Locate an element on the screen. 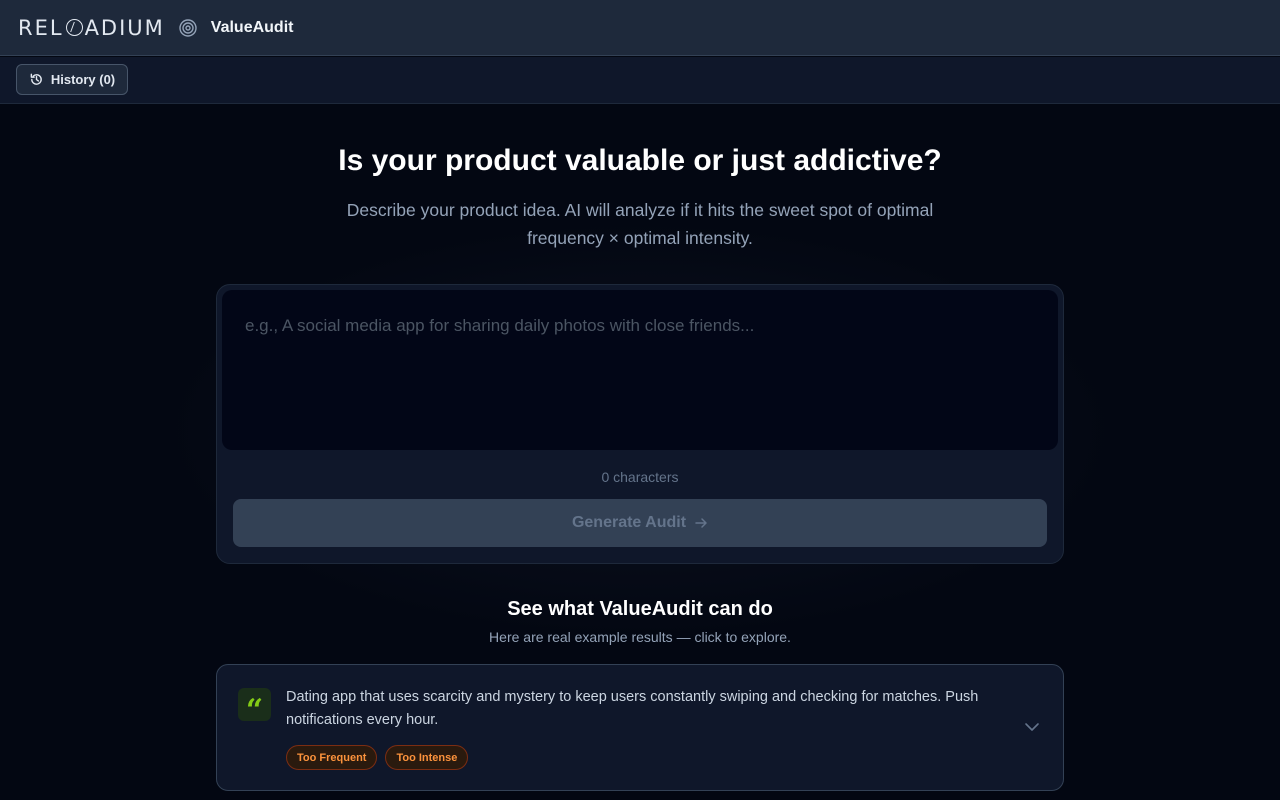  character-count: 0 characters is located at coordinates (640, 477).